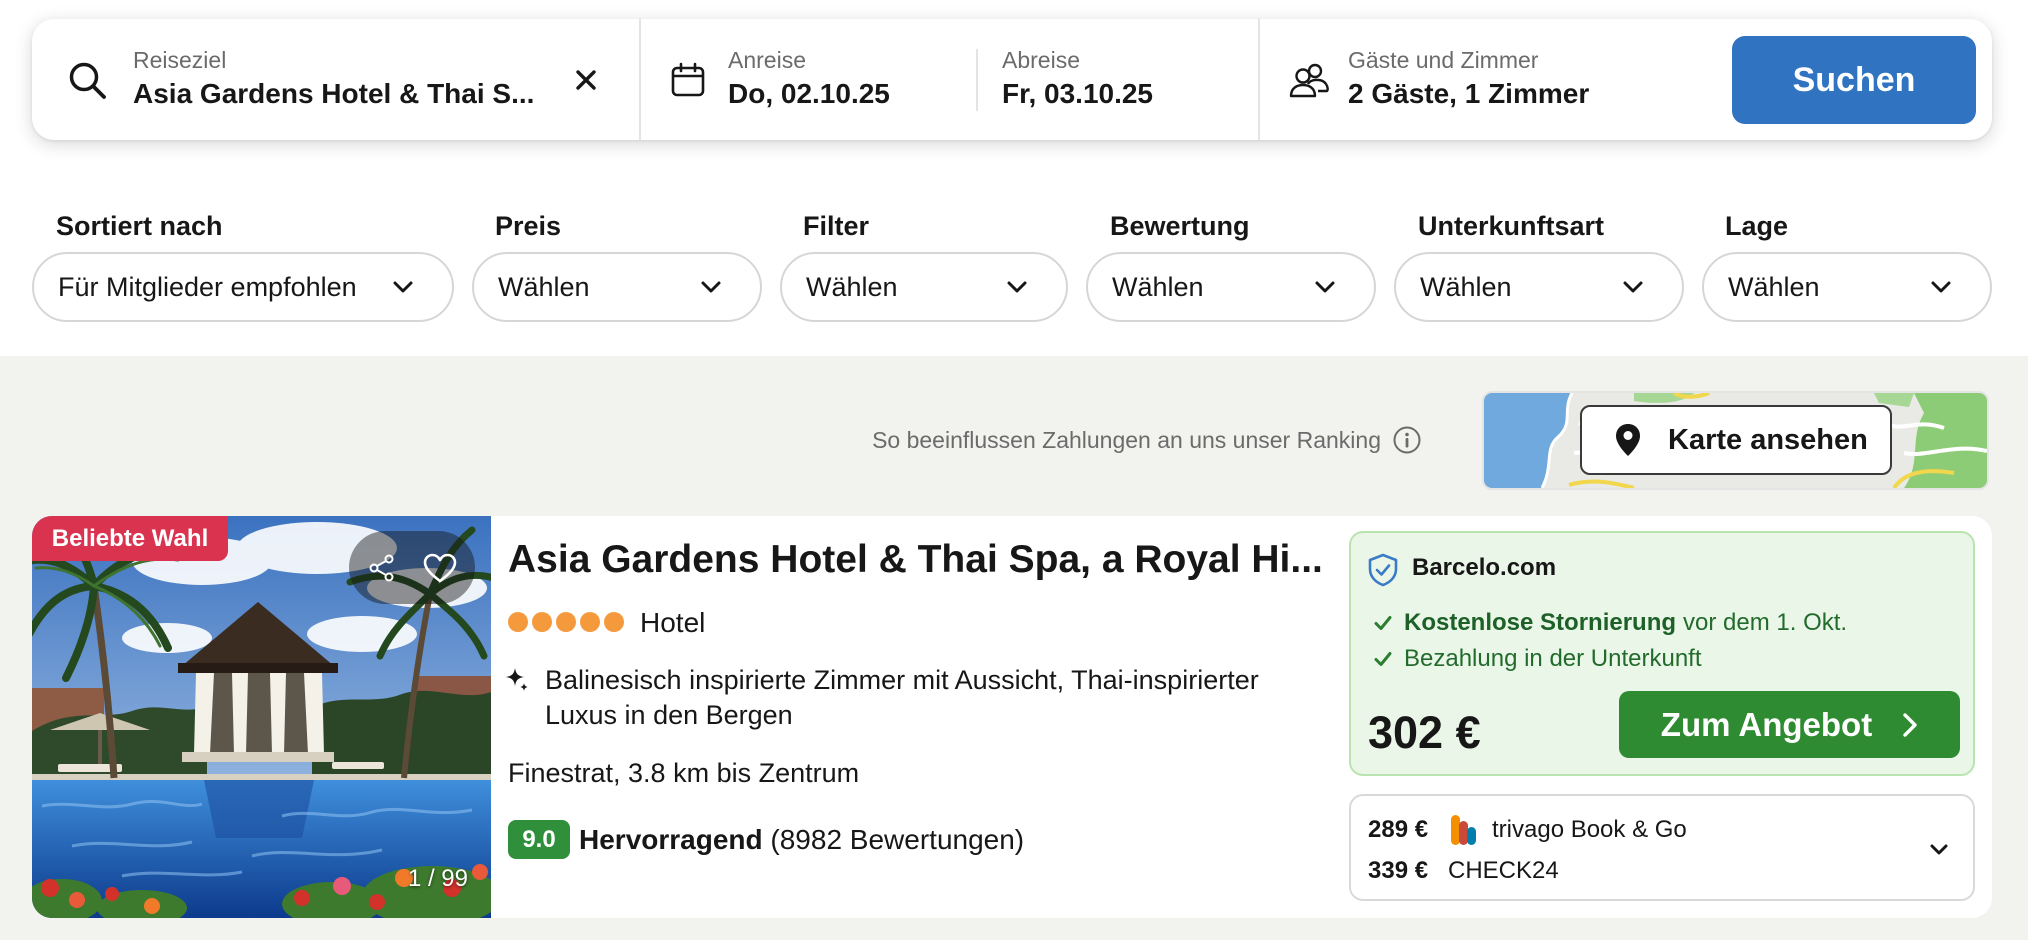 Image resolution: width=2028 pixels, height=940 pixels. Describe the element at coordinates (684, 773) in the screenshot. I see `hotel-location: Finestrat, 3.8 km bis Zentrum` at that location.